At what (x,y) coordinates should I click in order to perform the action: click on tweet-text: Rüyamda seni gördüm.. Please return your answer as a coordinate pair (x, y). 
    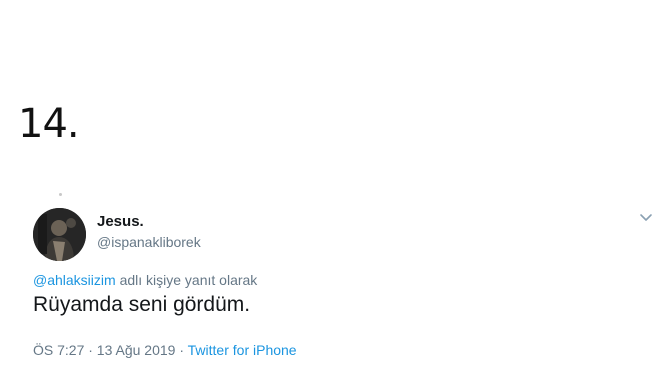
    Looking at the image, I should click on (142, 304).